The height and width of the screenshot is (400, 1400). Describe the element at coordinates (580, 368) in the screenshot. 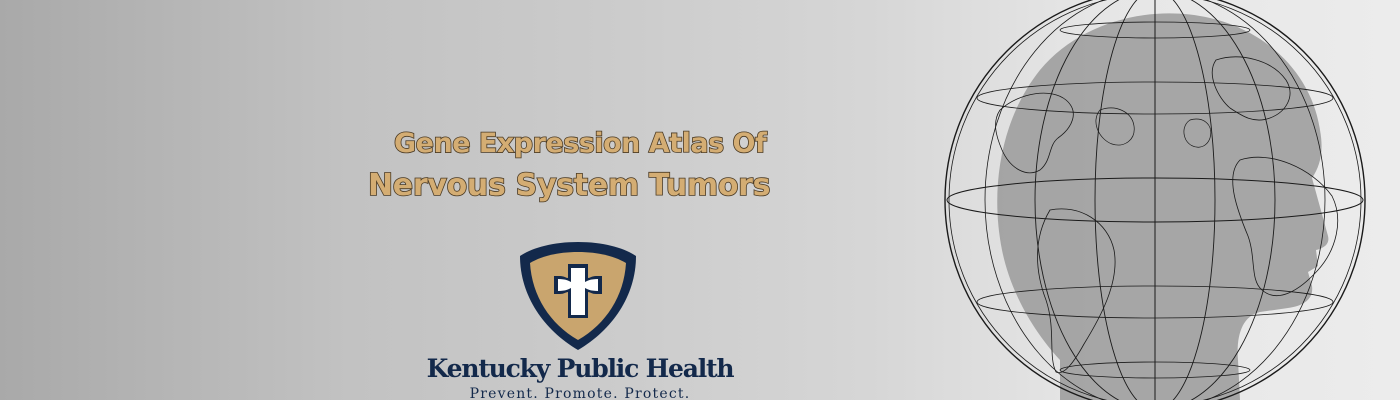

I see `org-name: Kentucky Public Health` at that location.